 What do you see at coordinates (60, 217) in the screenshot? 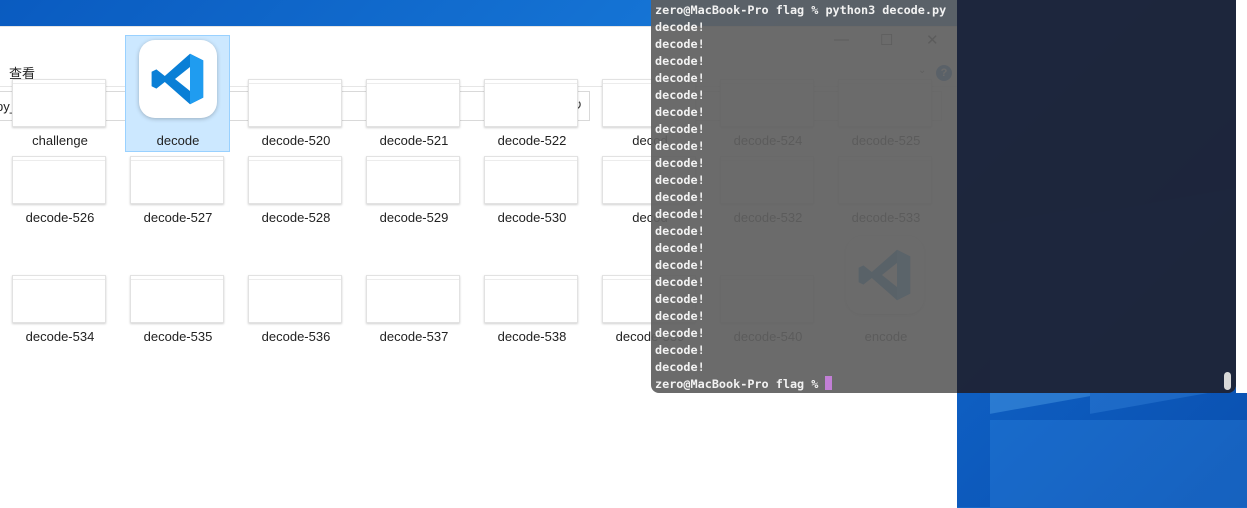
I see `file-name: decode-526` at bounding box center [60, 217].